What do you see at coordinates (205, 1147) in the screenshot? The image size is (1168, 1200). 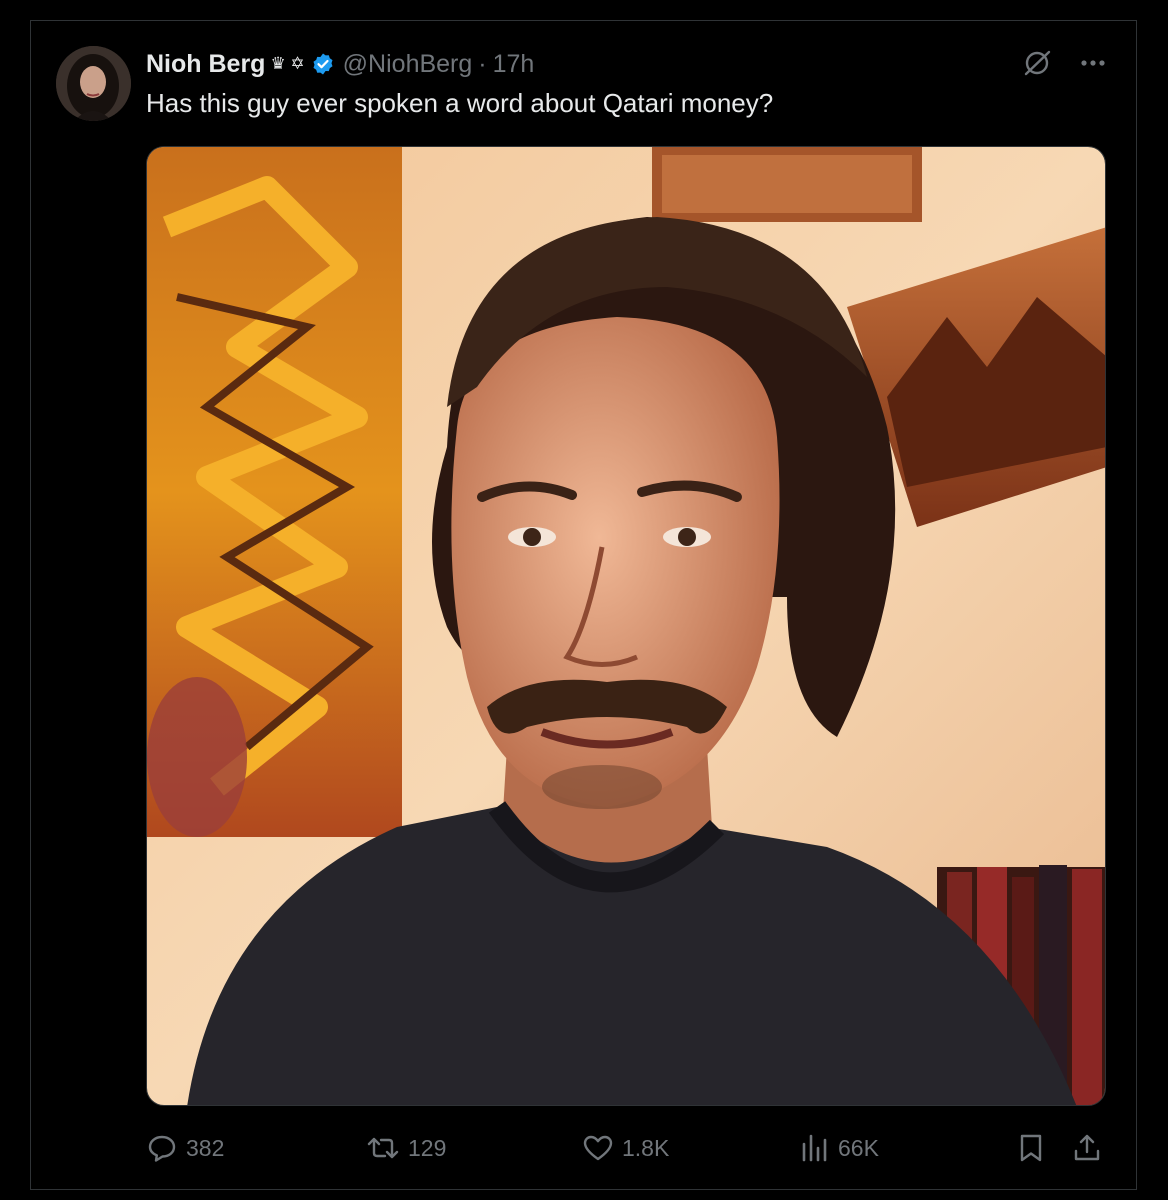 I see `reply-count: 382` at bounding box center [205, 1147].